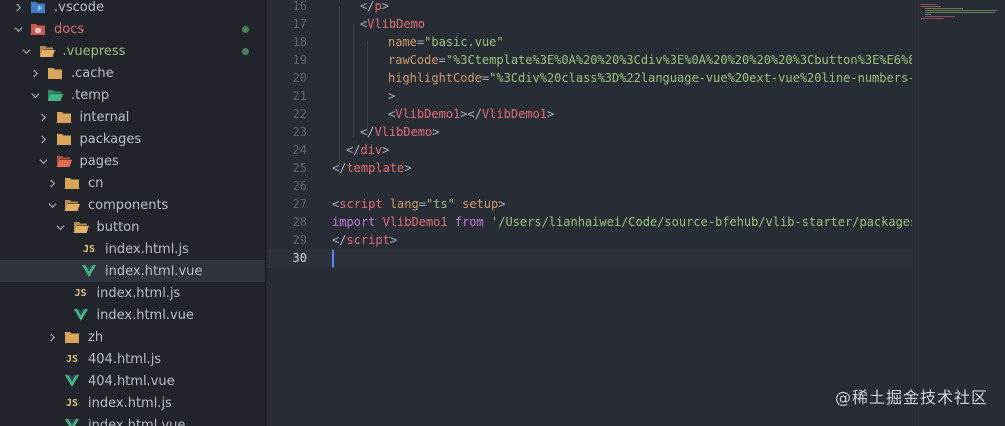 The image size is (1005, 426). What do you see at coordinates (469, 222) in the screenshot?
I see `code-token: from` at bounding box center [469, 222].